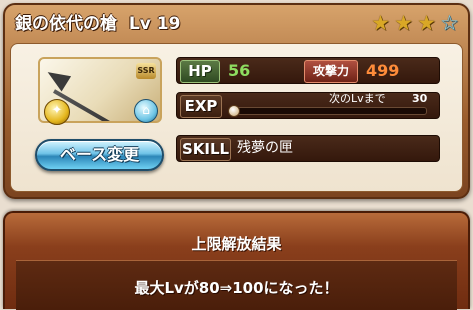  Describe the element at coordinates (415, 23) in the screenshot. I see `uncap-stars: ★ ★ ★ ☆` at that location.